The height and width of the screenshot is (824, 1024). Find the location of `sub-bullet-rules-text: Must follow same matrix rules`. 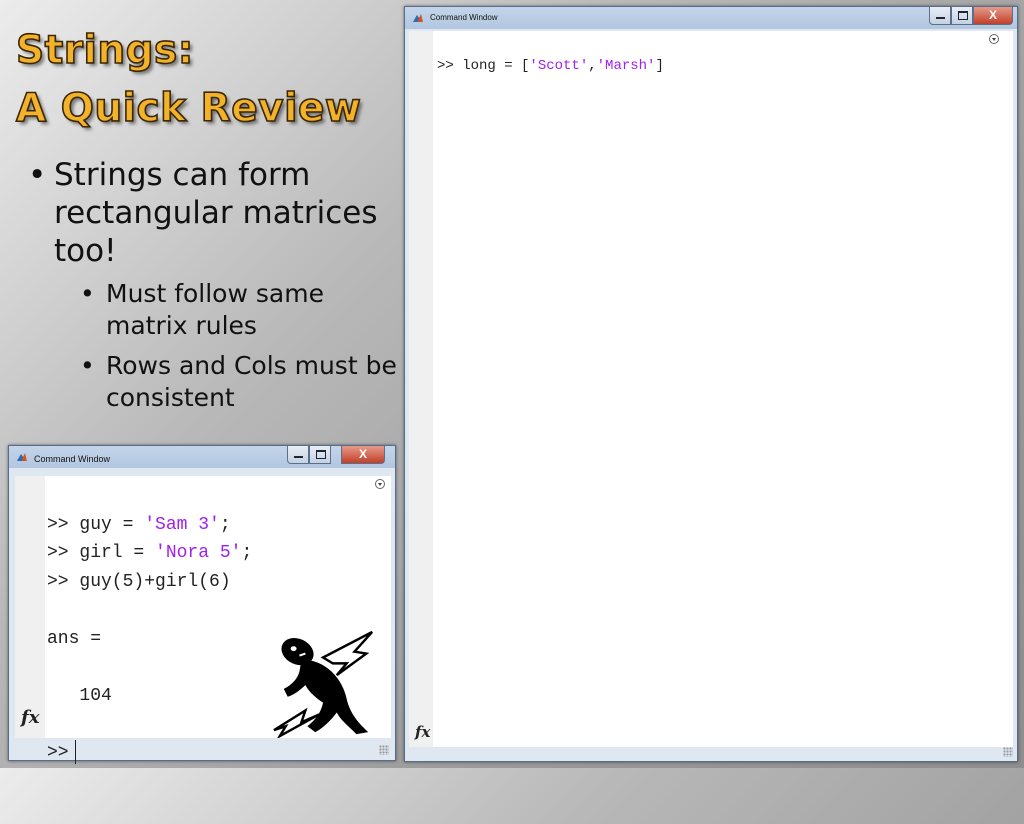

sub-bullet-rules-text: Must follow same matrix rules is located at coordinates (215, 309).